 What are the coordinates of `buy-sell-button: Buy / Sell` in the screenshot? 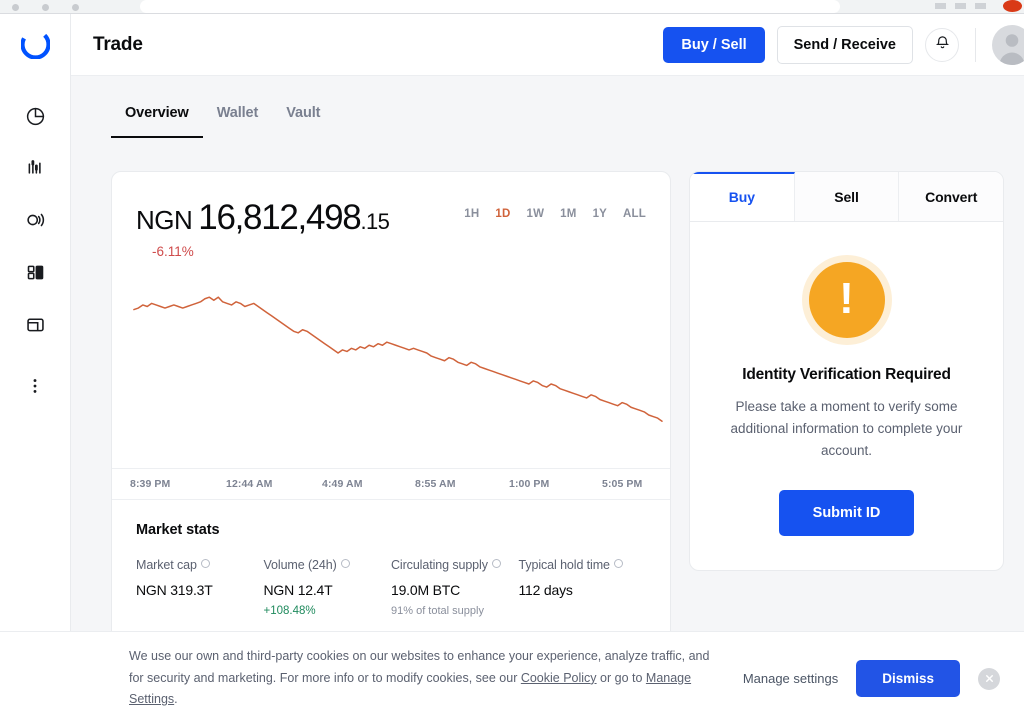 It's located at (714, 44).